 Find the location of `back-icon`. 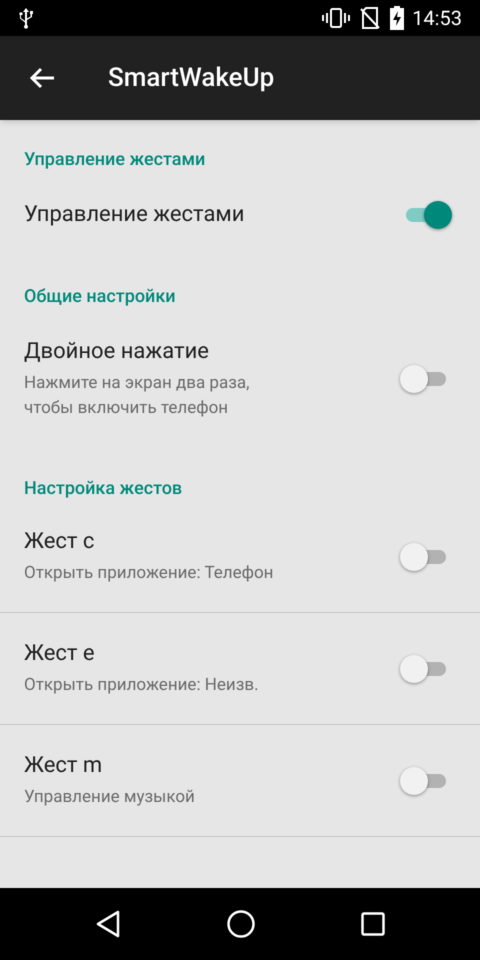

back-icon is located at coordinates (108, 924).